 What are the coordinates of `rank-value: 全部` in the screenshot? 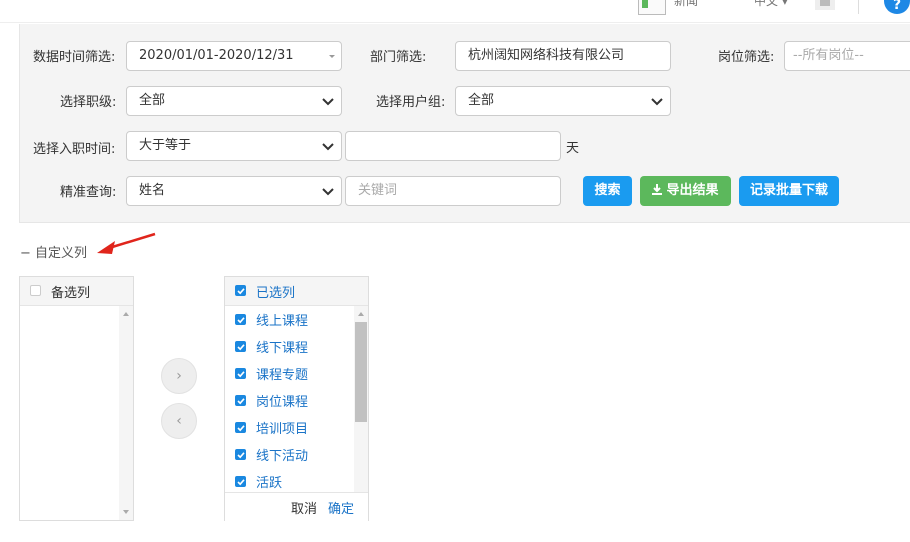 It's located at (152, 100).